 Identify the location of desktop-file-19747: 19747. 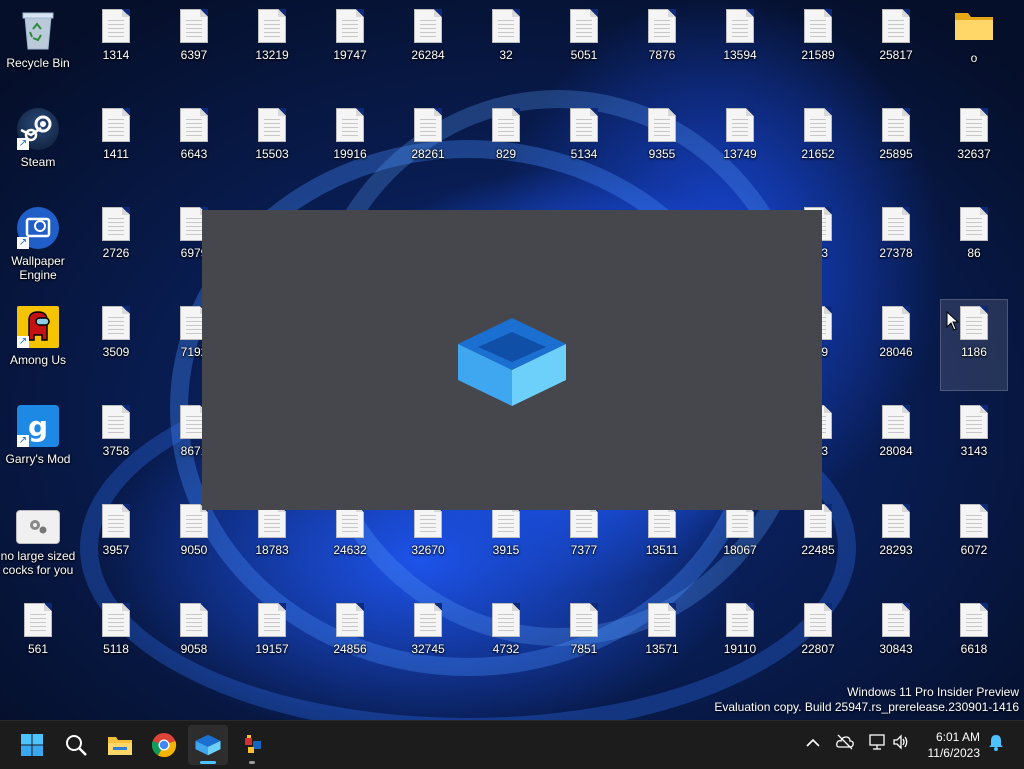
(350, 48).